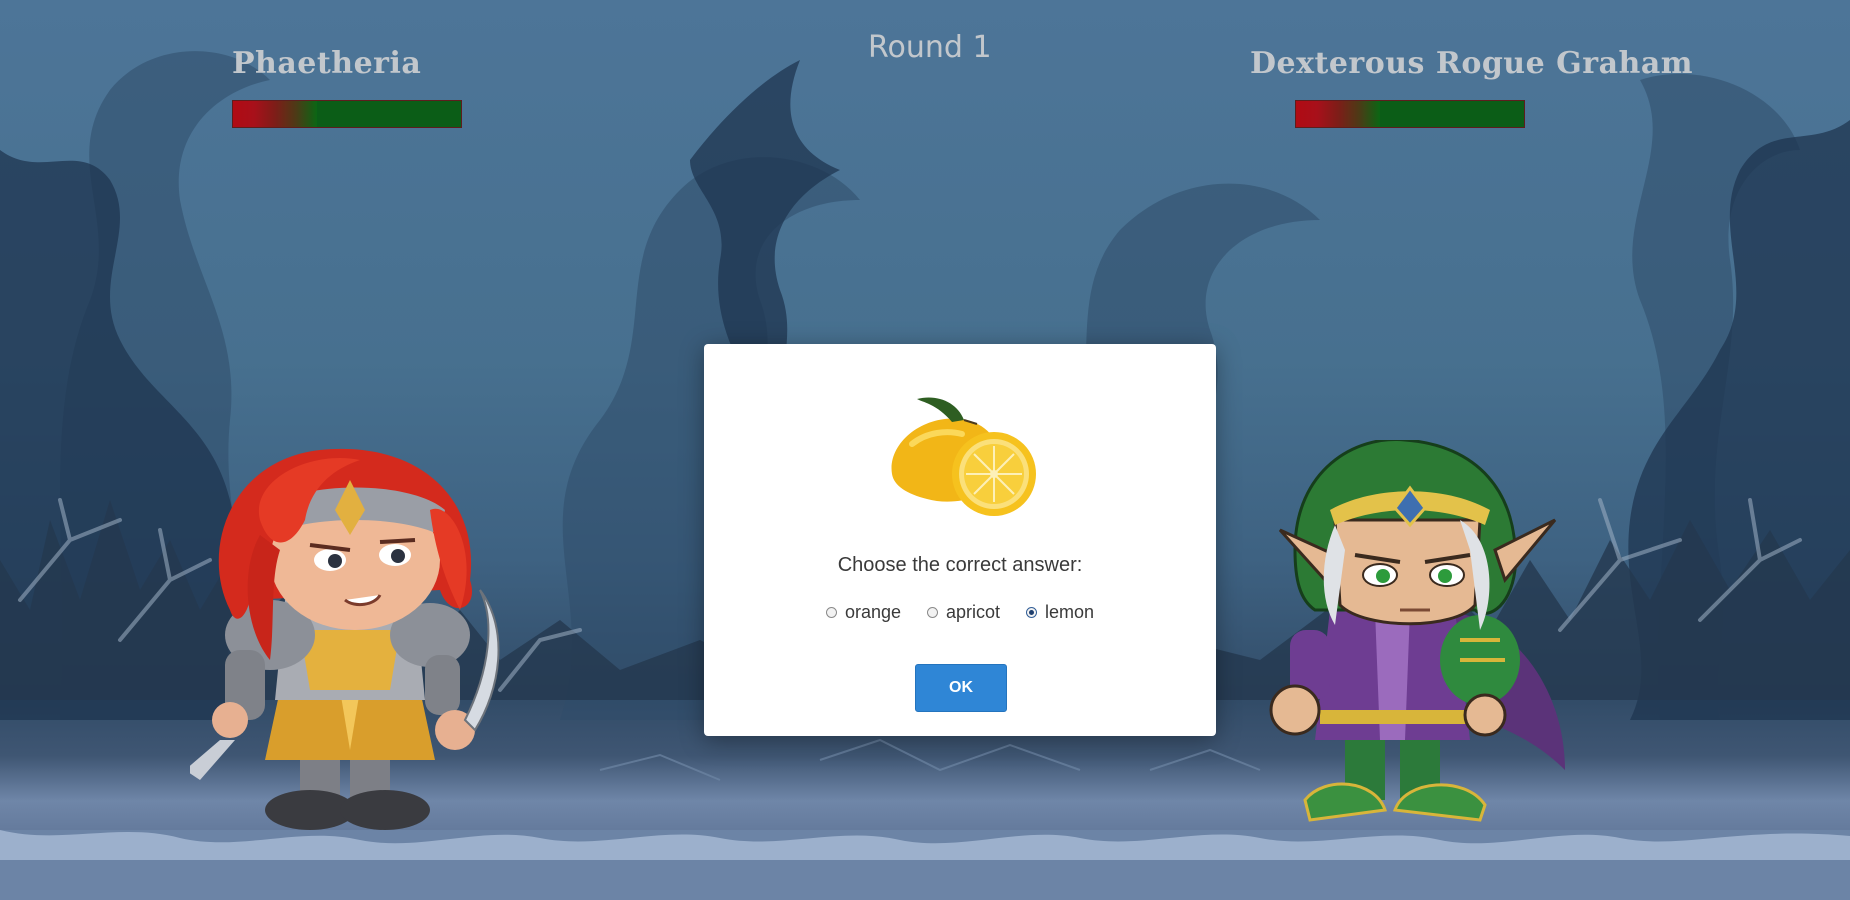  What do you see at coordinates (963, 456) in the screenshot?
I see `lemon-image` at bounding box center [963, 456].